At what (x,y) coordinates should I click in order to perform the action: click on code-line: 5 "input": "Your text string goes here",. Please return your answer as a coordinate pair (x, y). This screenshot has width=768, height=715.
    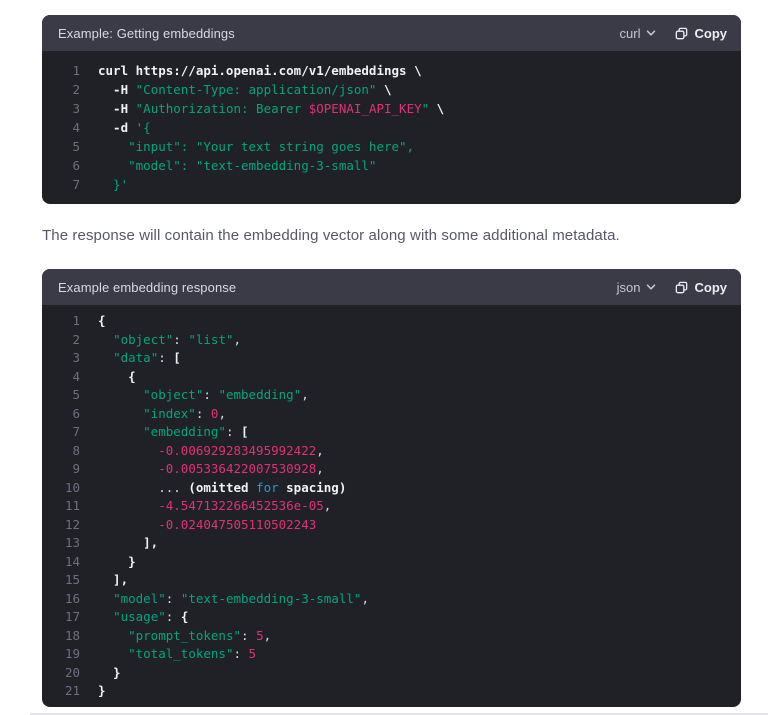
    Looking at the image, I should click on (391, 146).